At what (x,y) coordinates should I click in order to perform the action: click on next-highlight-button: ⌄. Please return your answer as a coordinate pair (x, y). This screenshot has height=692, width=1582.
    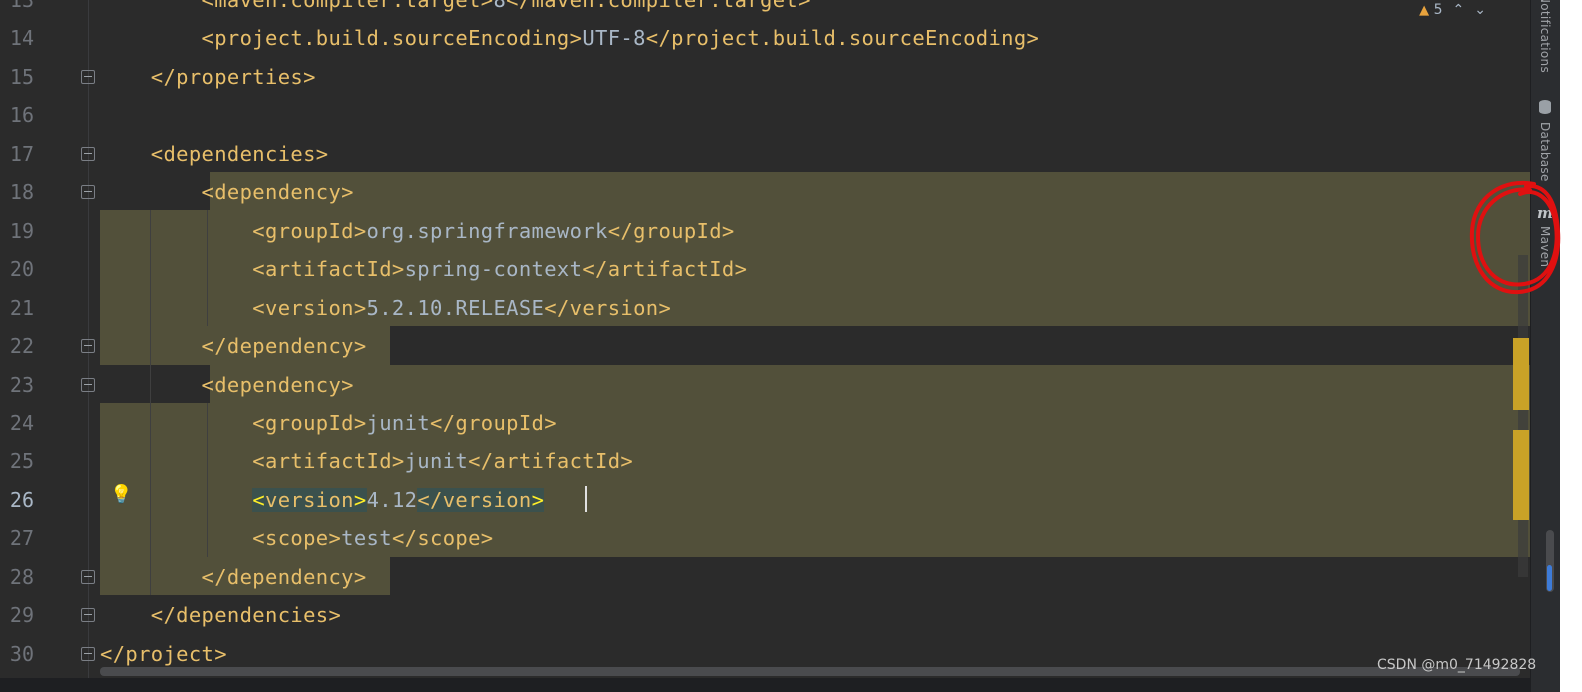
    Looking at the image, I should click on (1480, 10).